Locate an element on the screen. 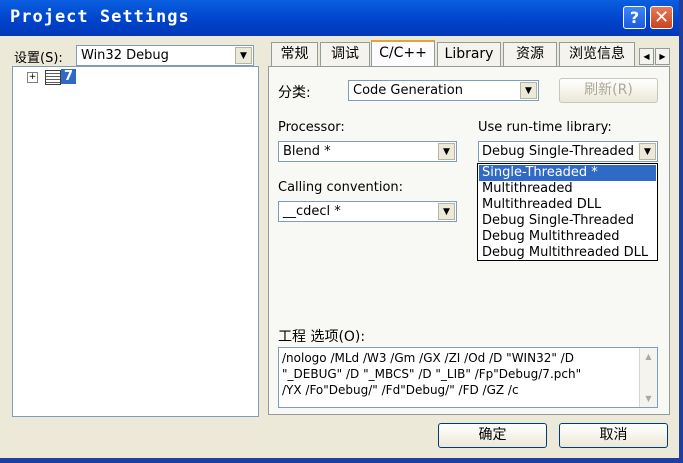 This screenshot has width=683, height=463. ok-button: 确定 is located at coordinates (492, 435).